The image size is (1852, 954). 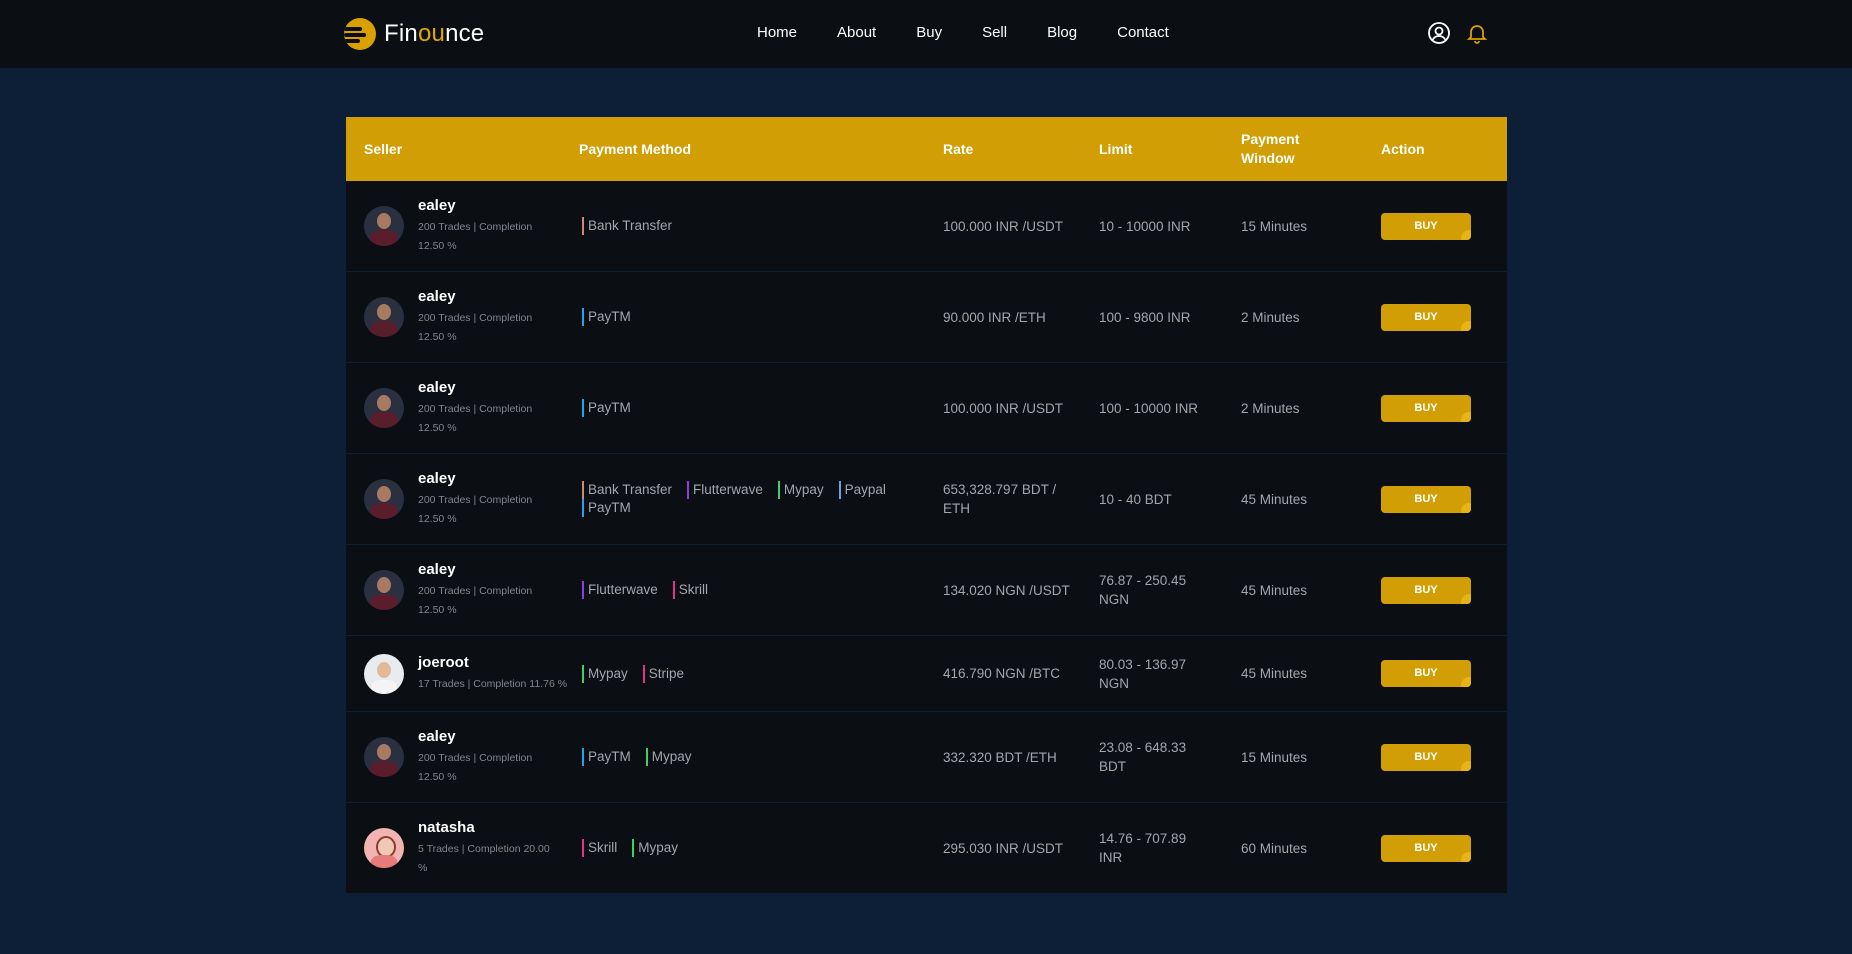 I want to click on limit-cell: 10 - 10000 INR, so click(x=1145, y=226).